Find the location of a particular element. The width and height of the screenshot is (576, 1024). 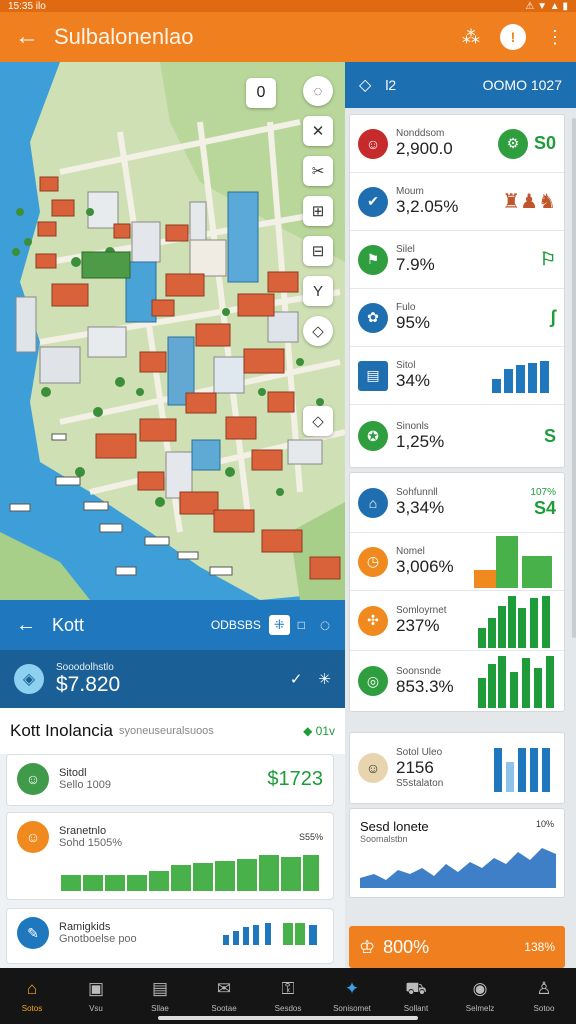

square-icon: □ is located at coordinates (301, 625).